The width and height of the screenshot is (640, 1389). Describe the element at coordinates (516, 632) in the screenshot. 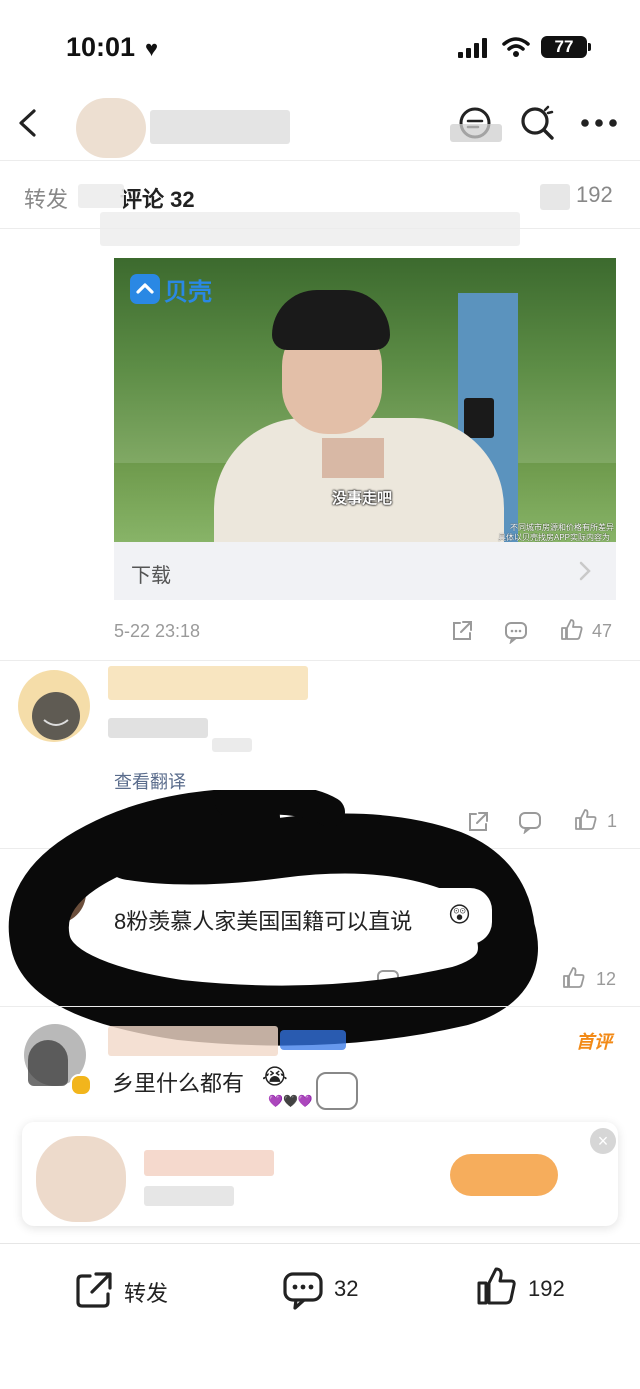

I see `comment-icon` at that location.